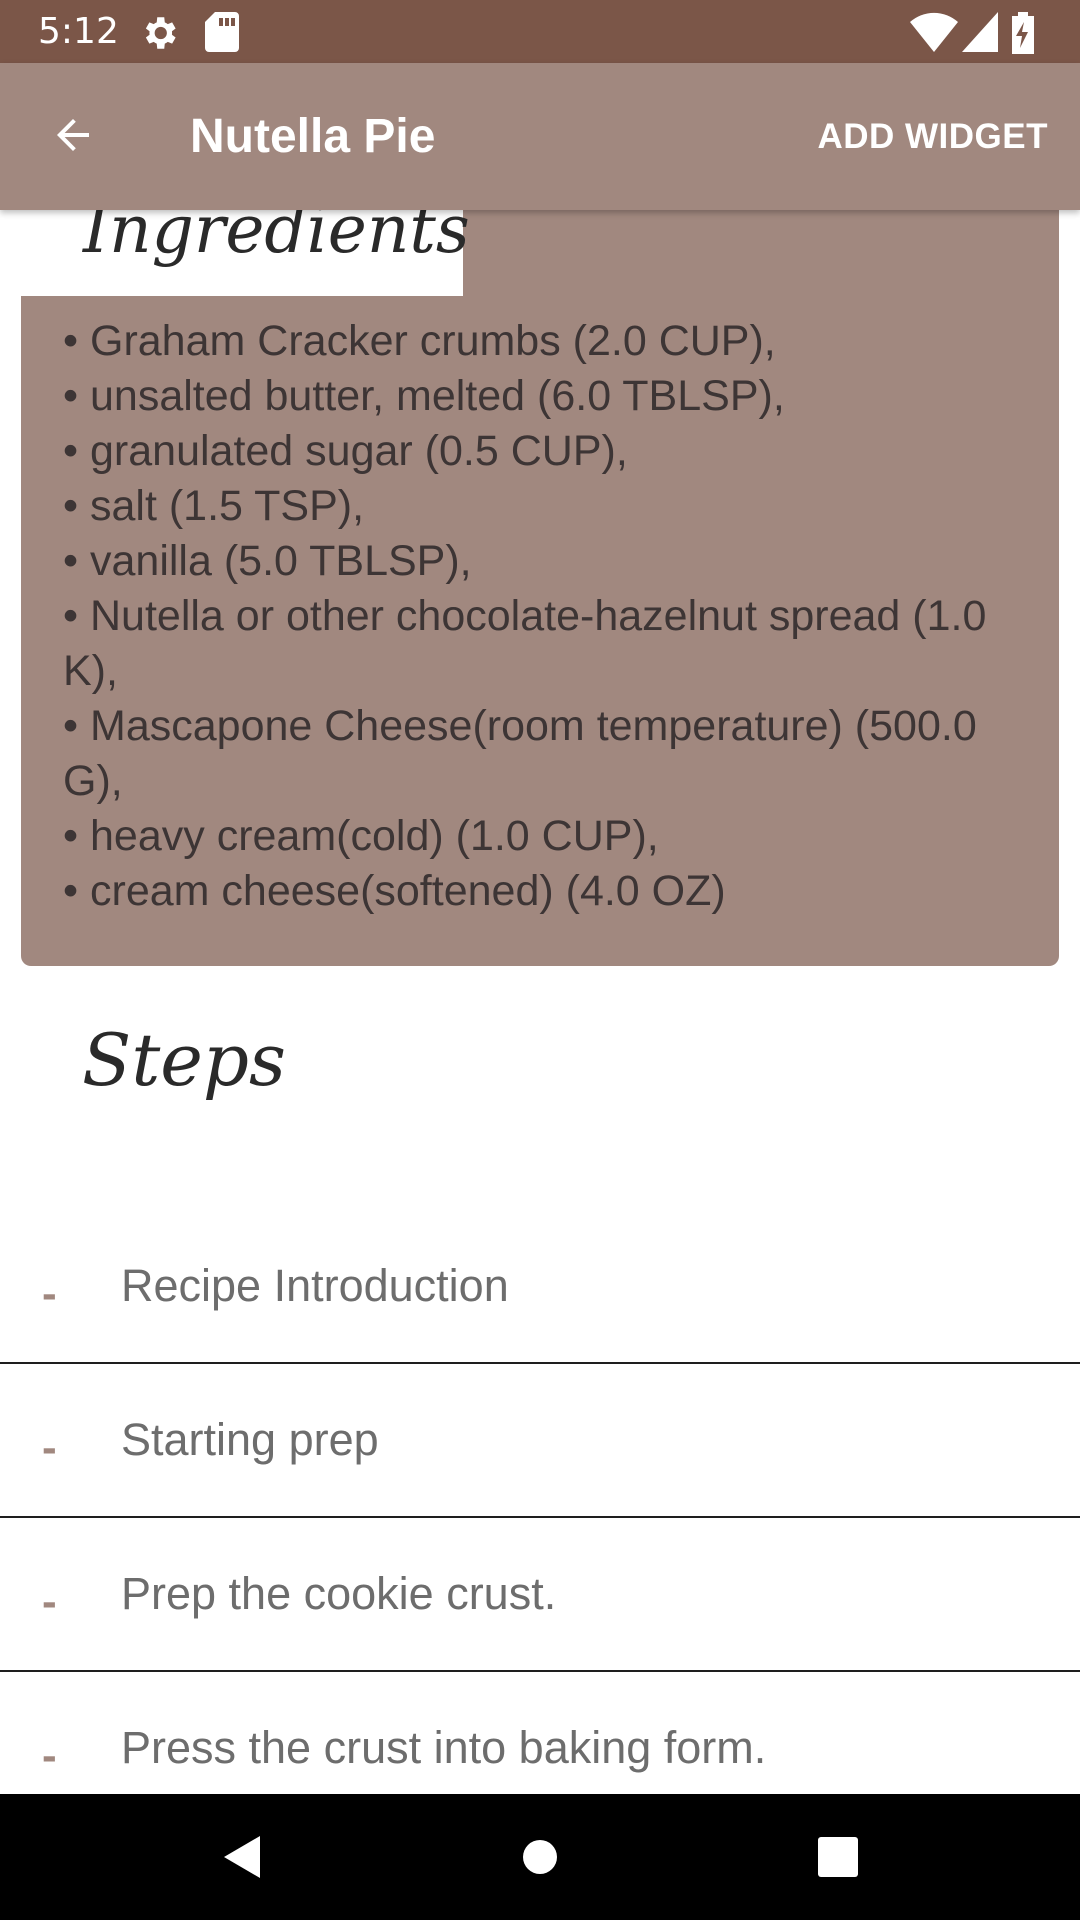  Describe the element at coordinates (540, 1441) in the screenshot. I see `step-item: - Starting prep` at that location.